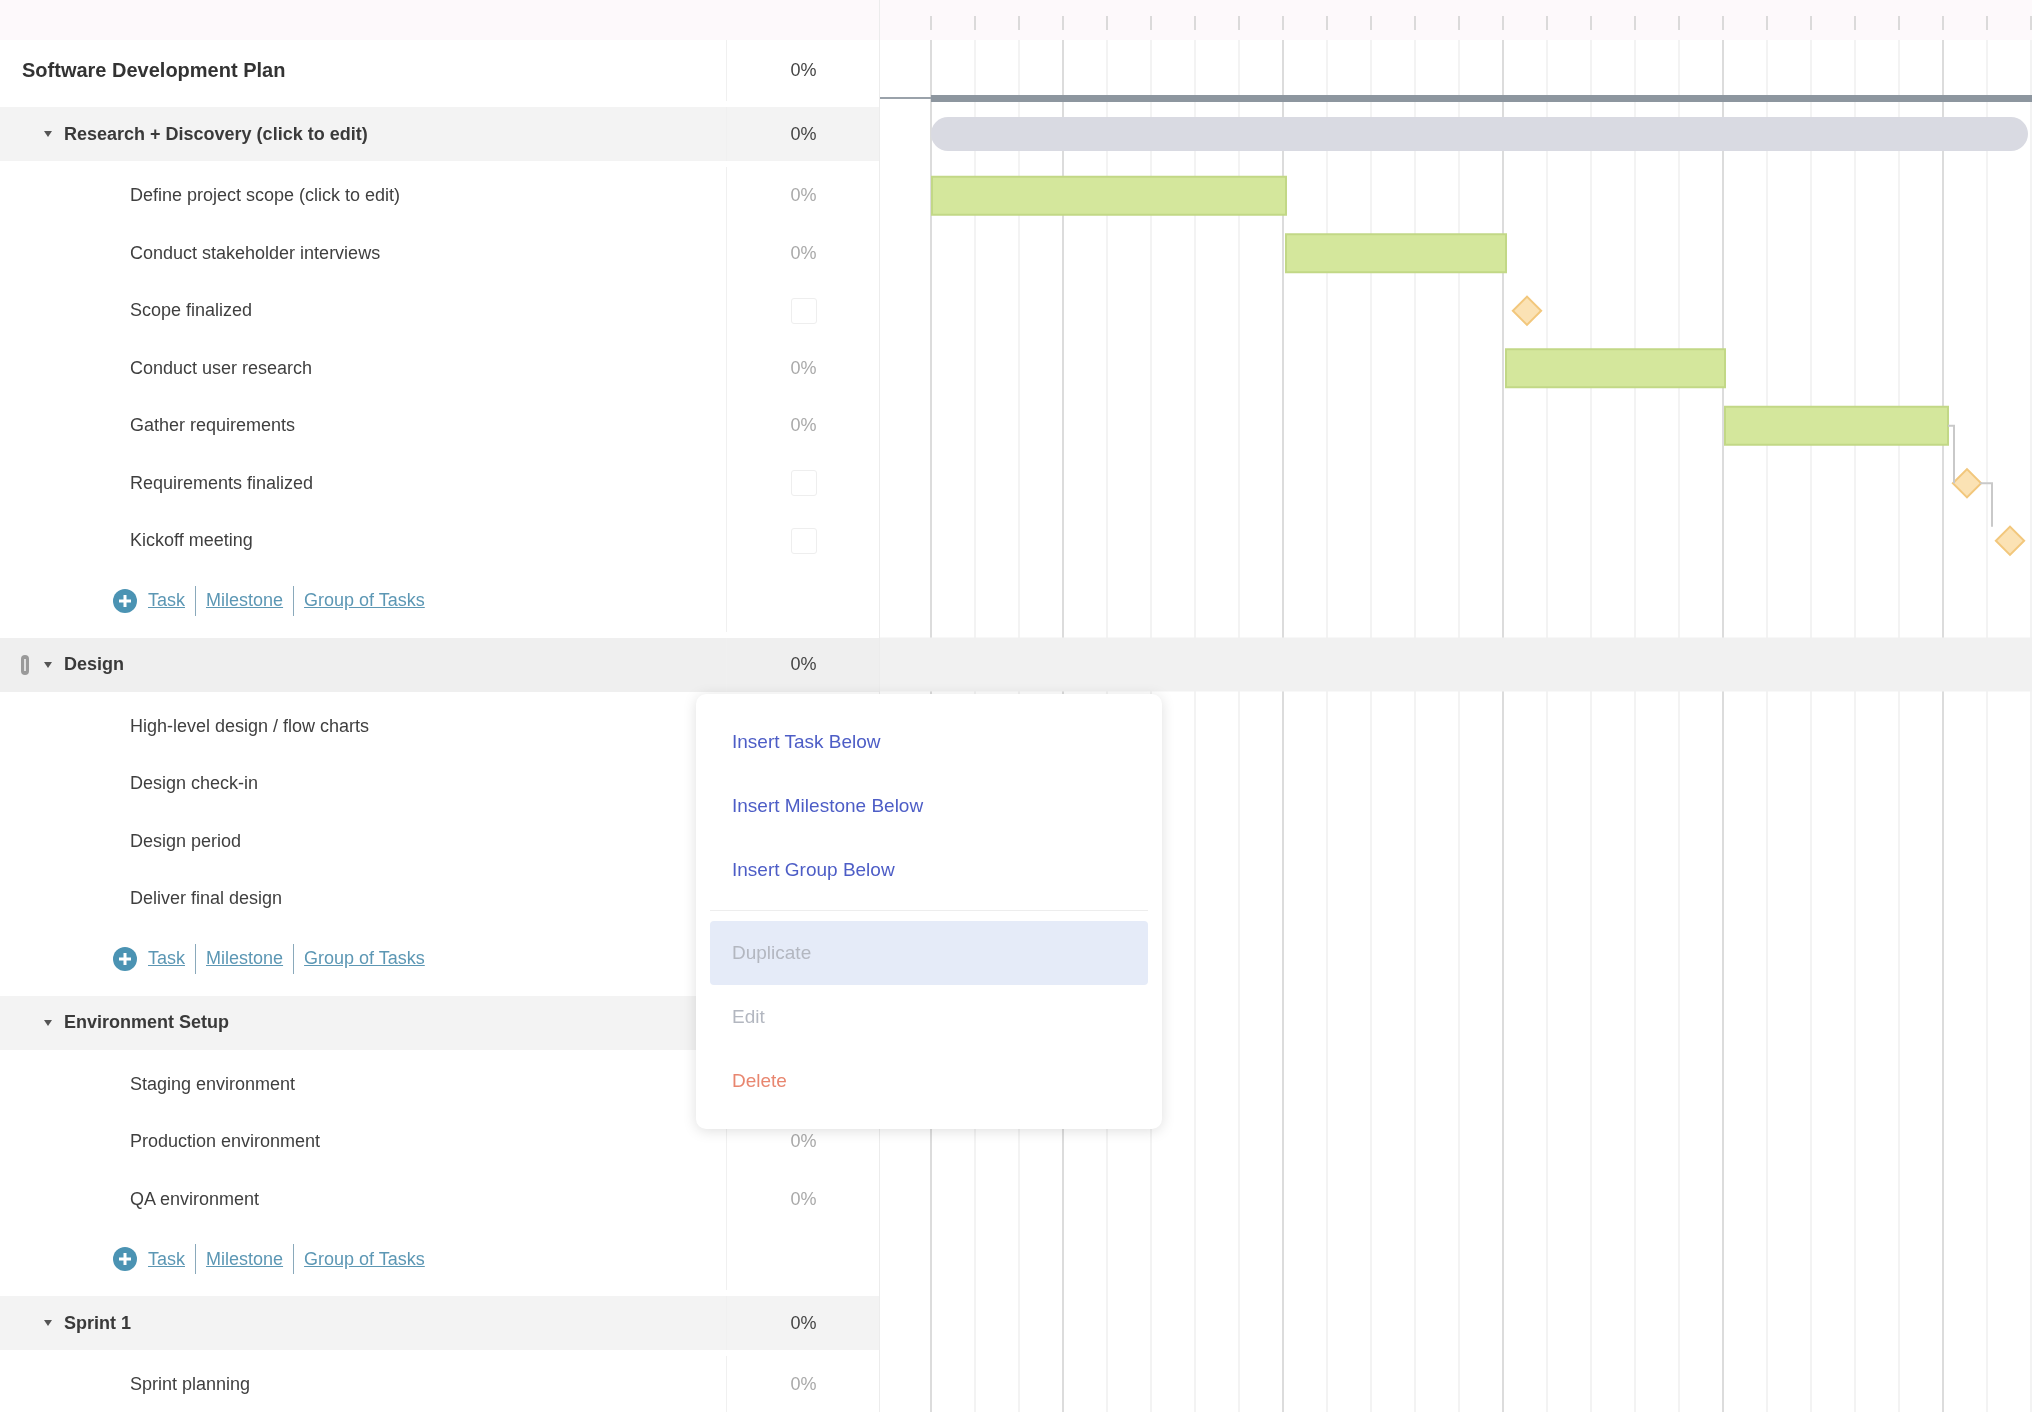  What do you see at coordinates (439, 134) in the screenshot?
I see `group-row: Research + Discovery (click to edit) 0%` at bounding box center [439, 134].